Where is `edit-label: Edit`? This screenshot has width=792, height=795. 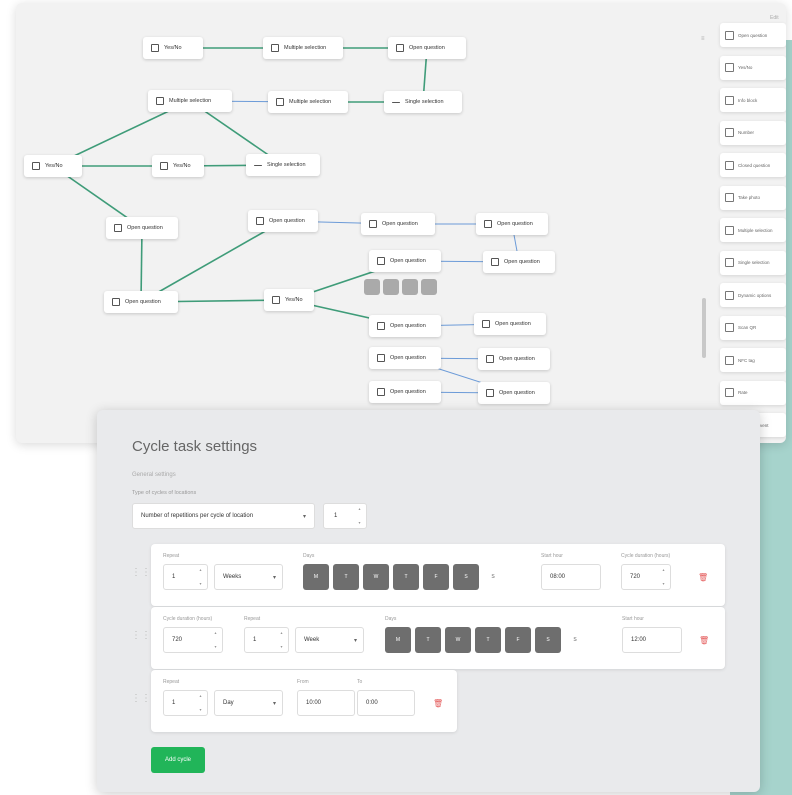 edit-label: Edit is located at coordinates (774, 18).